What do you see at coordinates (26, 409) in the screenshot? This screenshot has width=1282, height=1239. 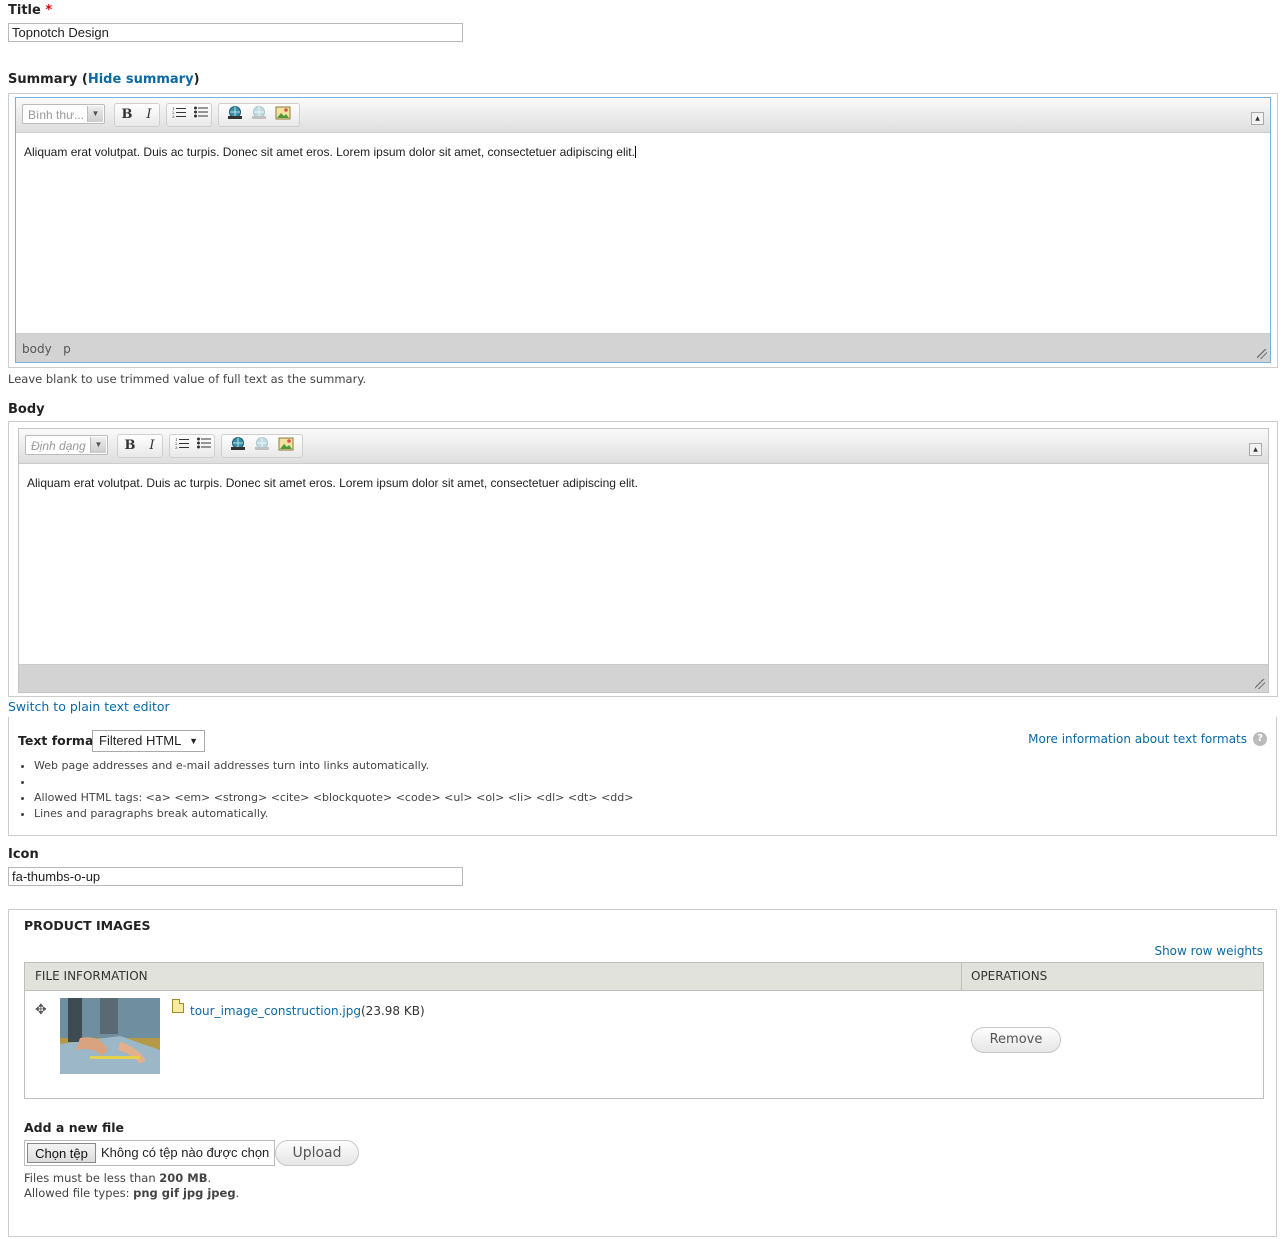 I see `body-label: Body` at bounding box center [26, 409].